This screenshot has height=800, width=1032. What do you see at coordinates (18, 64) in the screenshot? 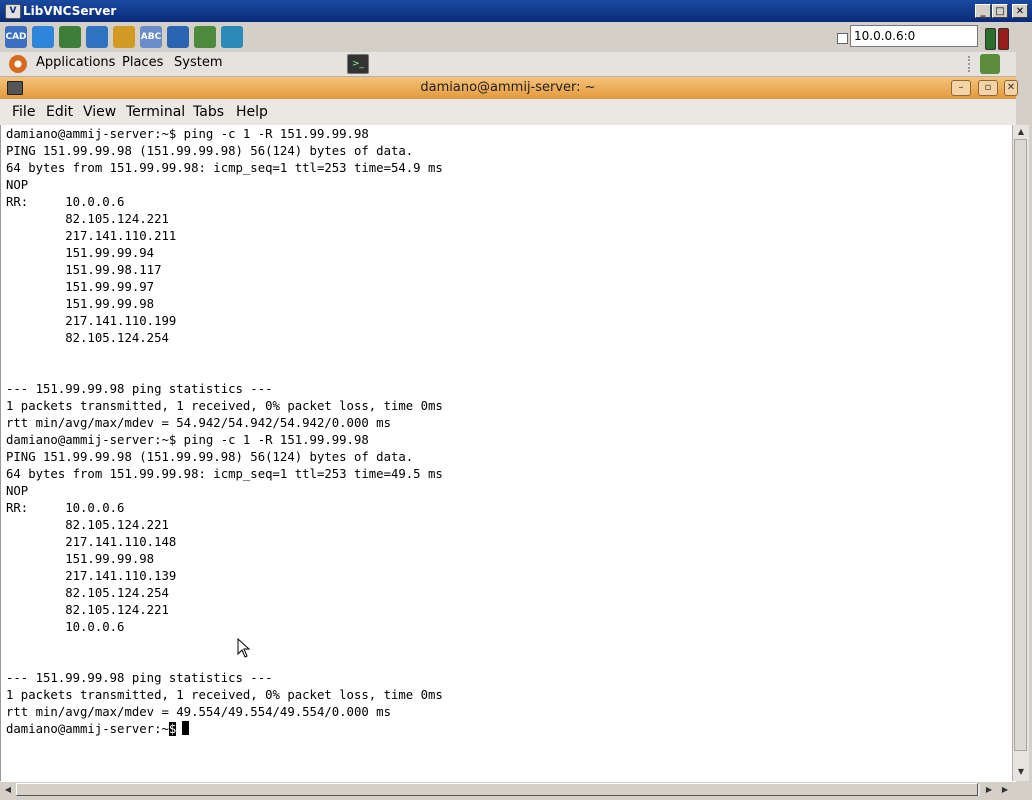
I see `ubuntu-logo-icon` at bounding box center [18, 64].